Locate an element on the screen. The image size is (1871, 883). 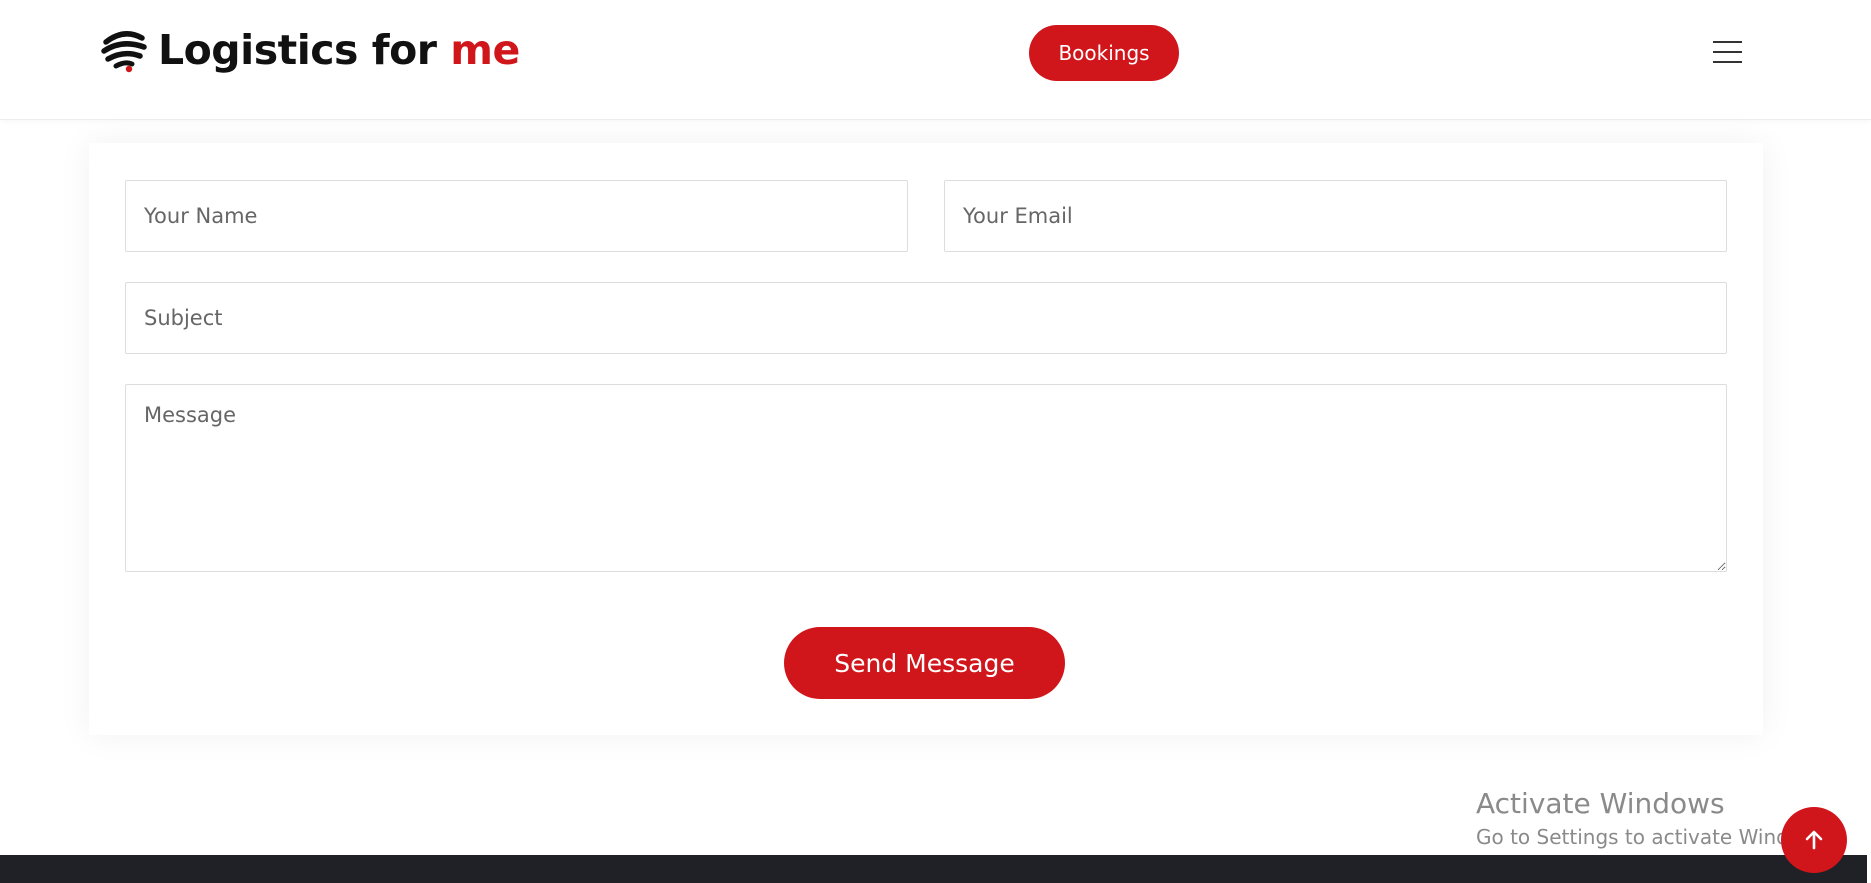
send-message-button: Send Message is located at coordinates (924, 663).